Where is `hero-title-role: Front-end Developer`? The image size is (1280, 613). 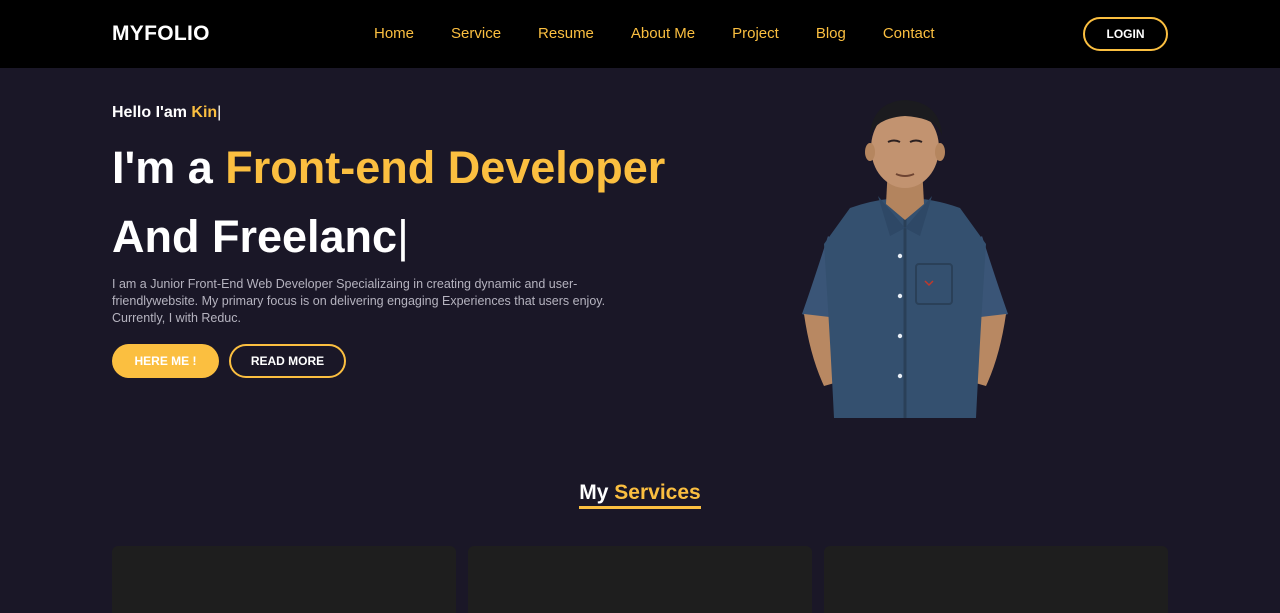
hero-title-role: Front-end Developer is located at coordinates (445, 167).